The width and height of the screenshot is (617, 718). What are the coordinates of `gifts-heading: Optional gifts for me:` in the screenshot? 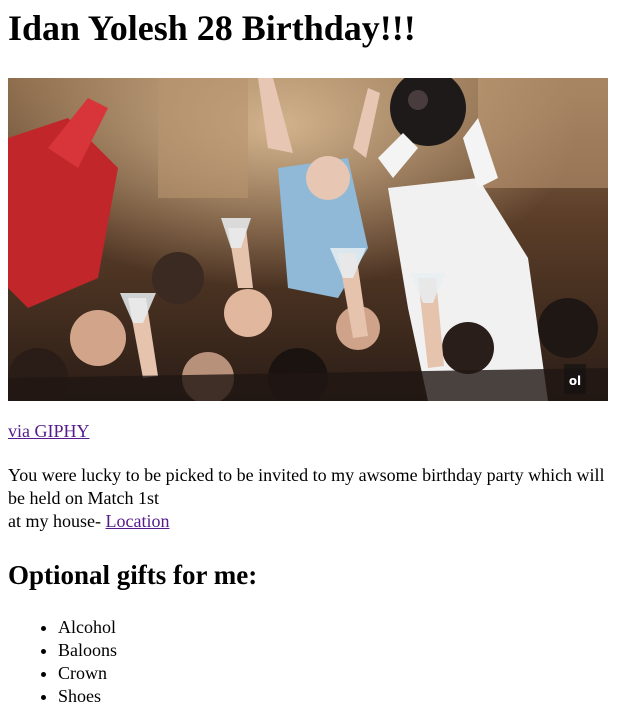 It's located at (133, 575).